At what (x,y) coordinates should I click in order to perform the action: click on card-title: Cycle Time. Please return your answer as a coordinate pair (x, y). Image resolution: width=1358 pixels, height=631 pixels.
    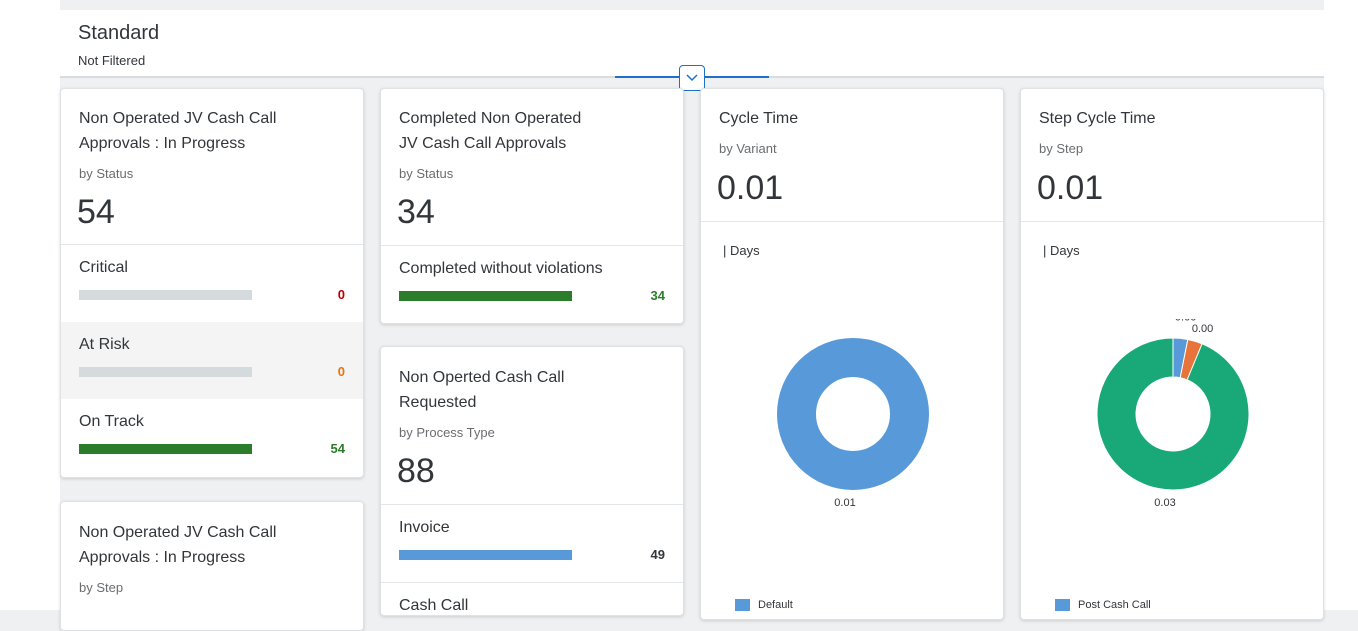
    Looking at the image, I should click on (759, 118).